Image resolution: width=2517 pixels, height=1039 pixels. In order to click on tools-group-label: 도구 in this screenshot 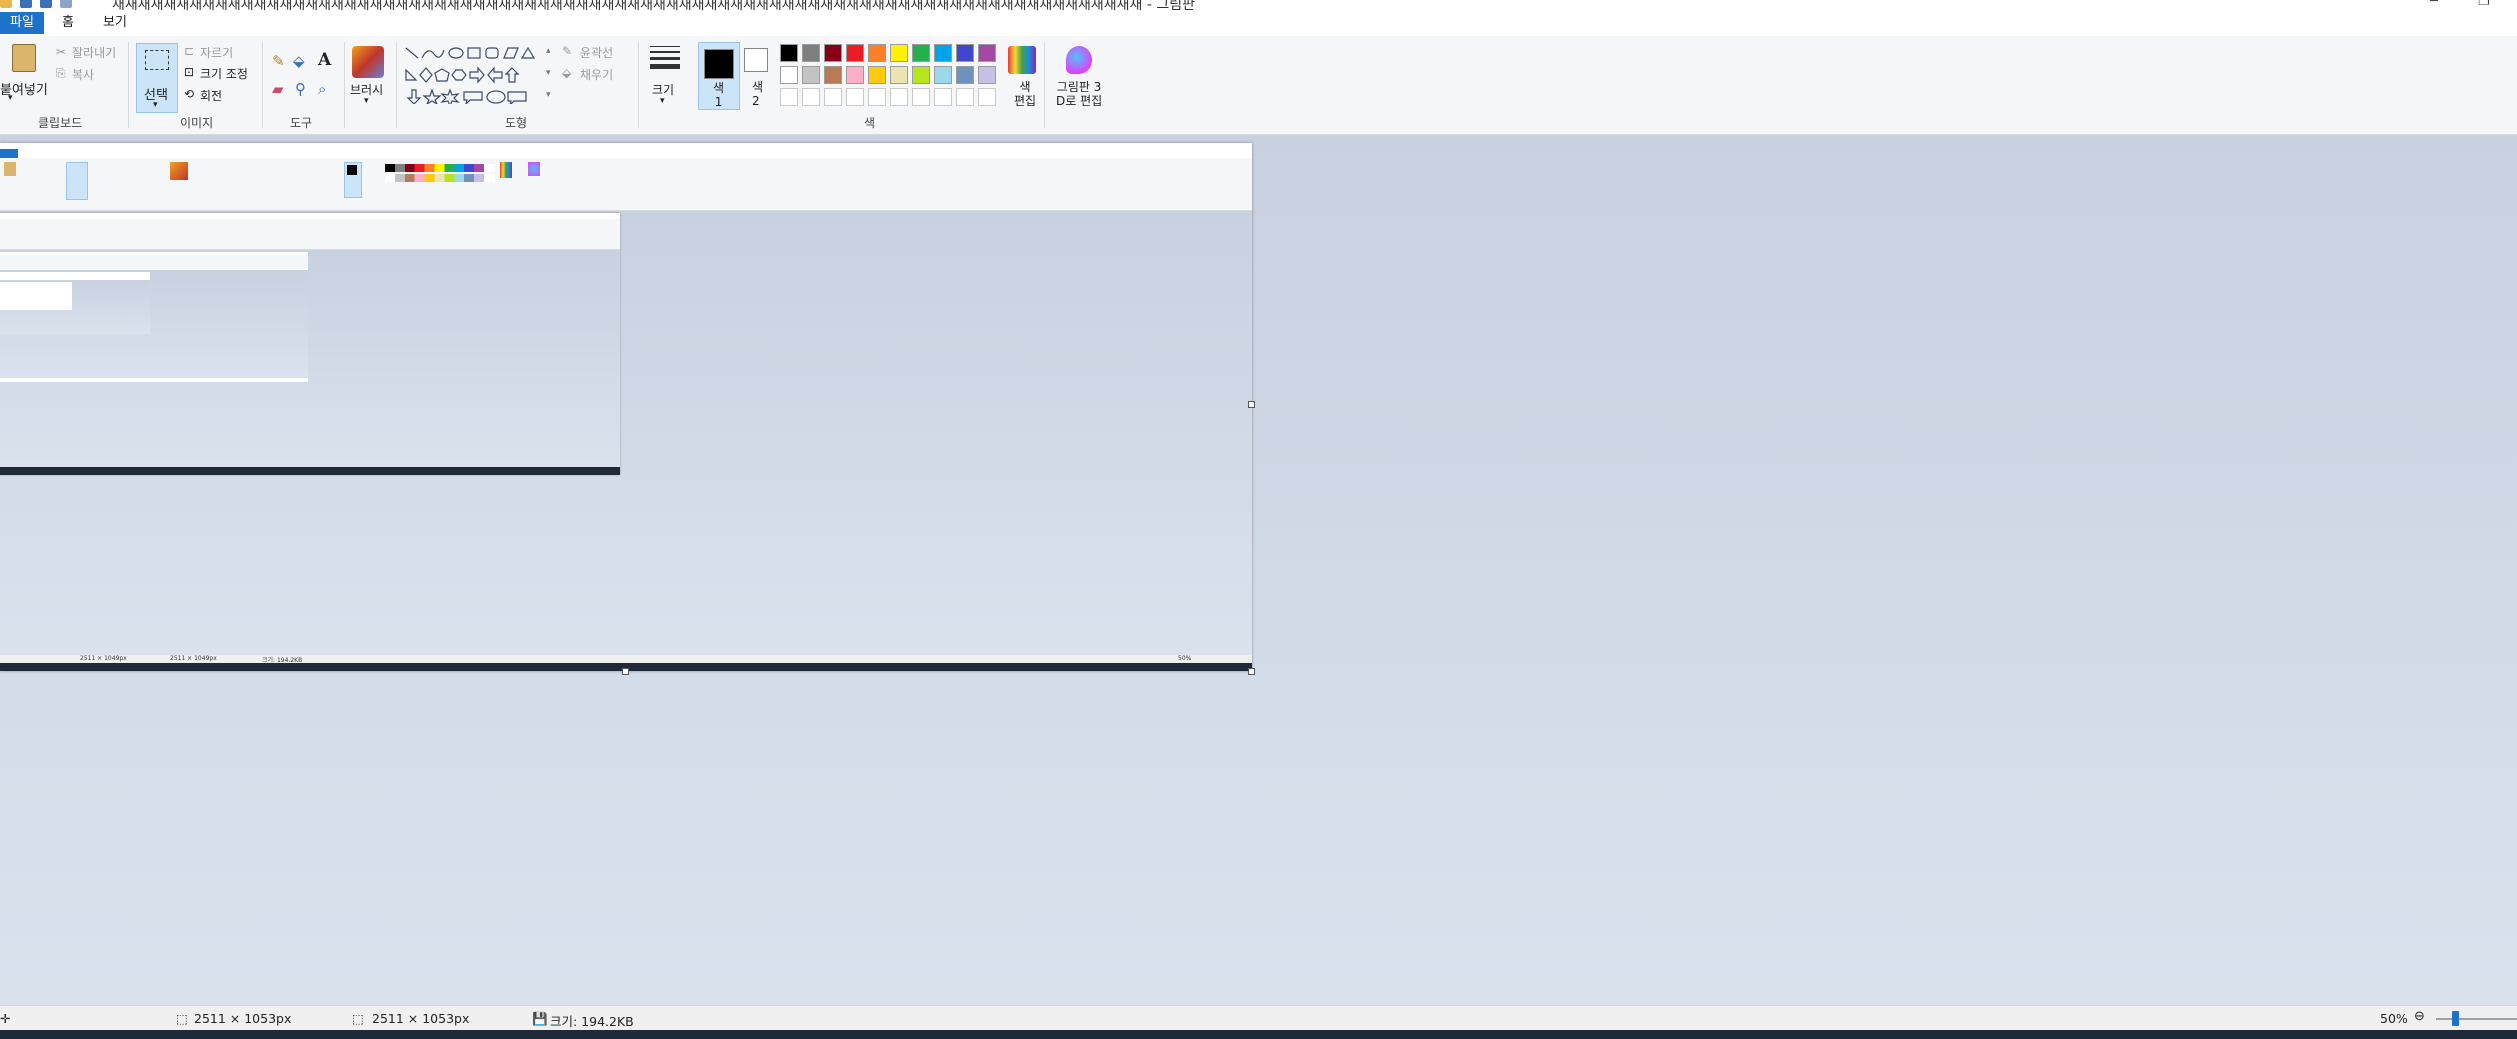, I will do `click(301, 123)`.